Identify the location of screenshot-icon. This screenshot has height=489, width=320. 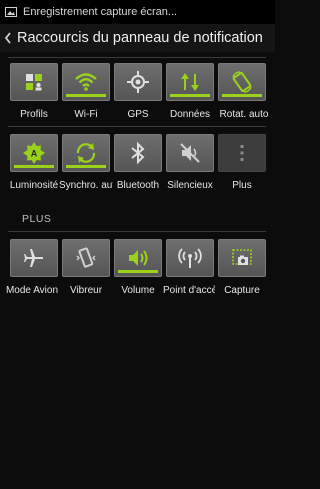
(242, 257).